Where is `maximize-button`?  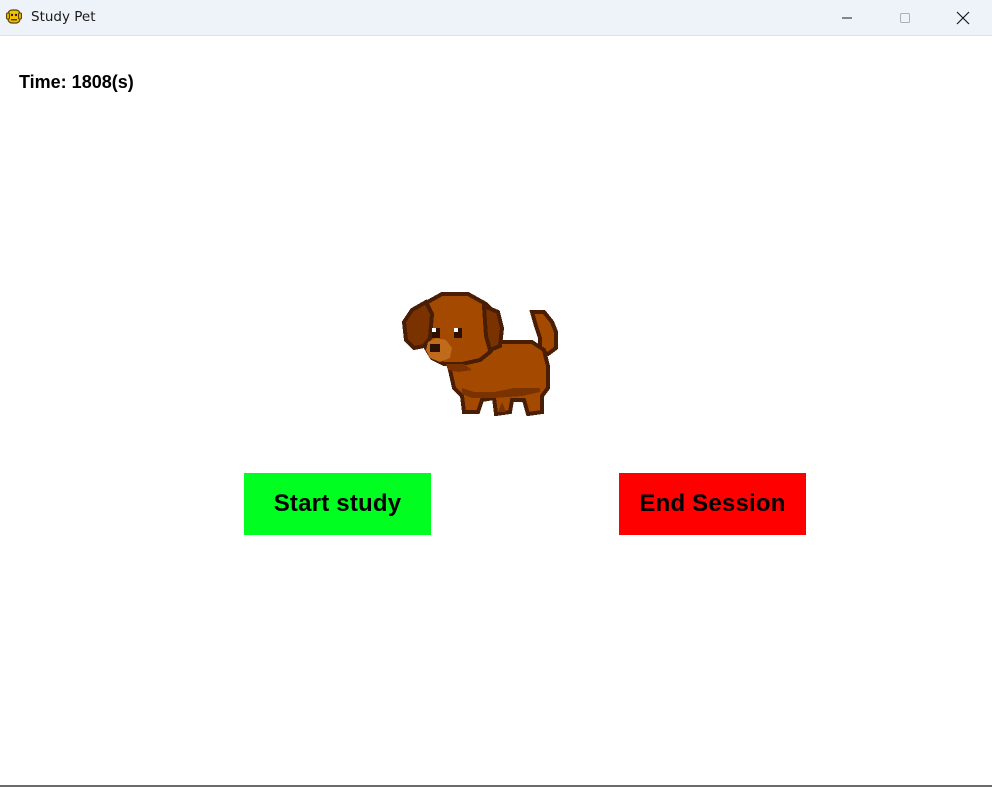 maximize-button is located at coordinates (905, 17).